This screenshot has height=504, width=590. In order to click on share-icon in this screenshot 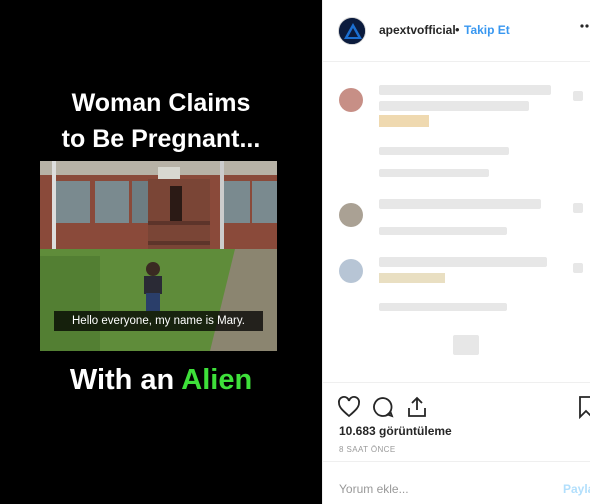, I will do `click(417, 409)`.